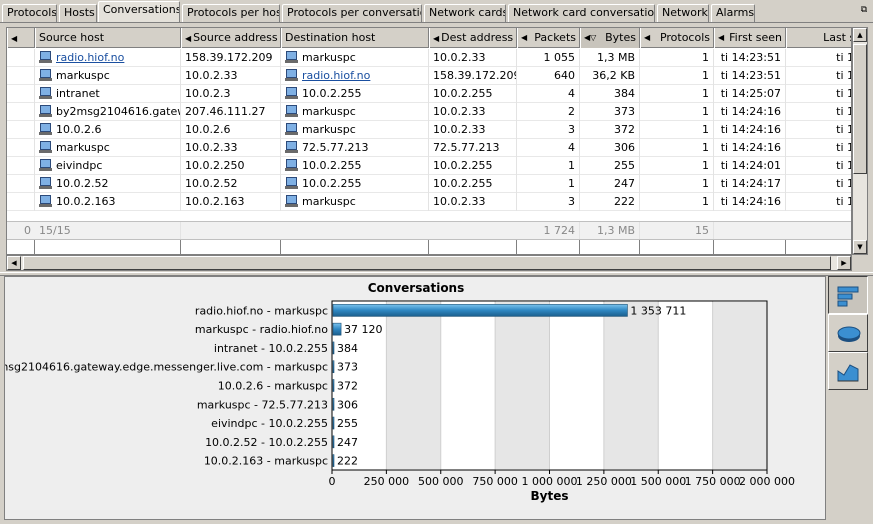  I want to click on column-header-source-address: ◀ Source address, so click(231, 38).